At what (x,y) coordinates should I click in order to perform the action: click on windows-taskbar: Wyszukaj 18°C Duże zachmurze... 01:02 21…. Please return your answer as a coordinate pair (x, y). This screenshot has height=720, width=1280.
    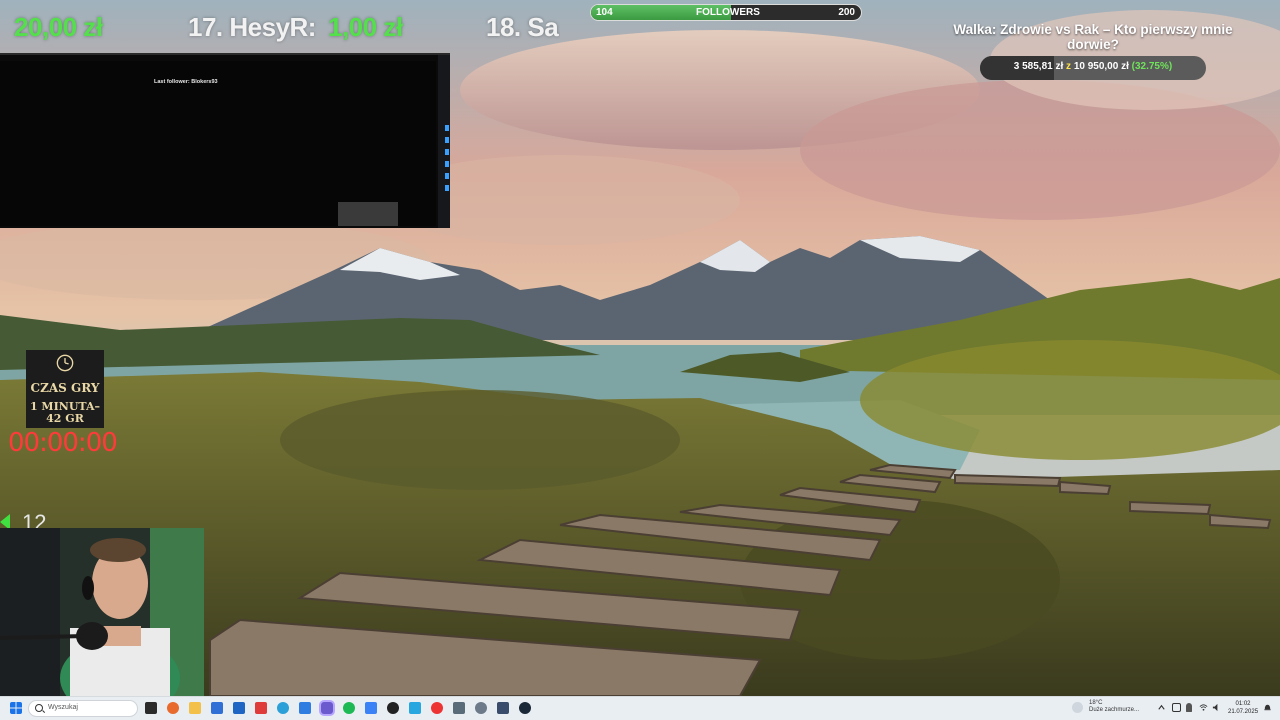
    Looking at the image, I should click on (640, 708).